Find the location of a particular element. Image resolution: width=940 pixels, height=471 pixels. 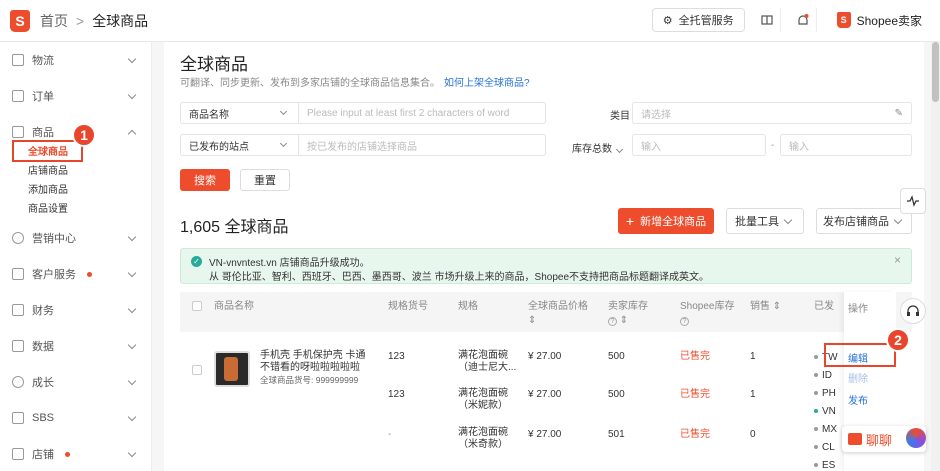

page-description: 可翻译、同步更新、发布到多家店铺的全球商品信息集合。 如何上架全球商品? is located at coordinates (355, 81).